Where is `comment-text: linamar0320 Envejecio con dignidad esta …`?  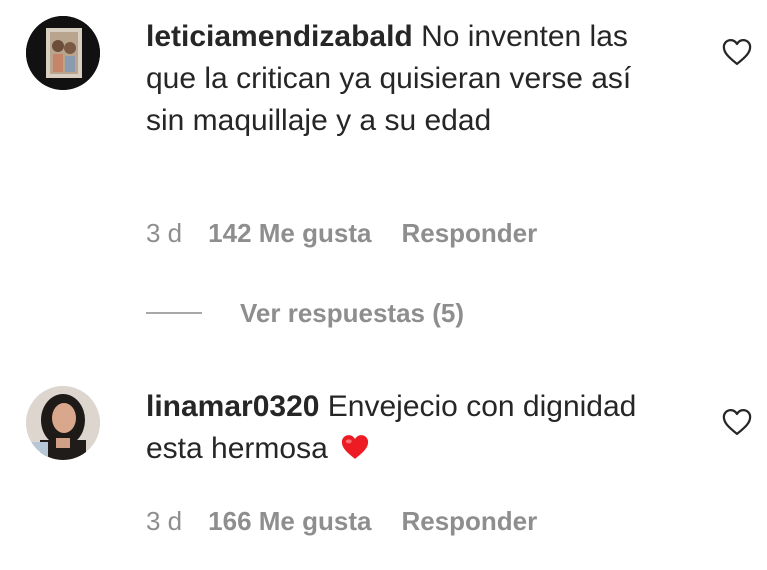
comment-text: linamar0320 Envejecio con dignidad esta … is located at coordinates (406, 428).